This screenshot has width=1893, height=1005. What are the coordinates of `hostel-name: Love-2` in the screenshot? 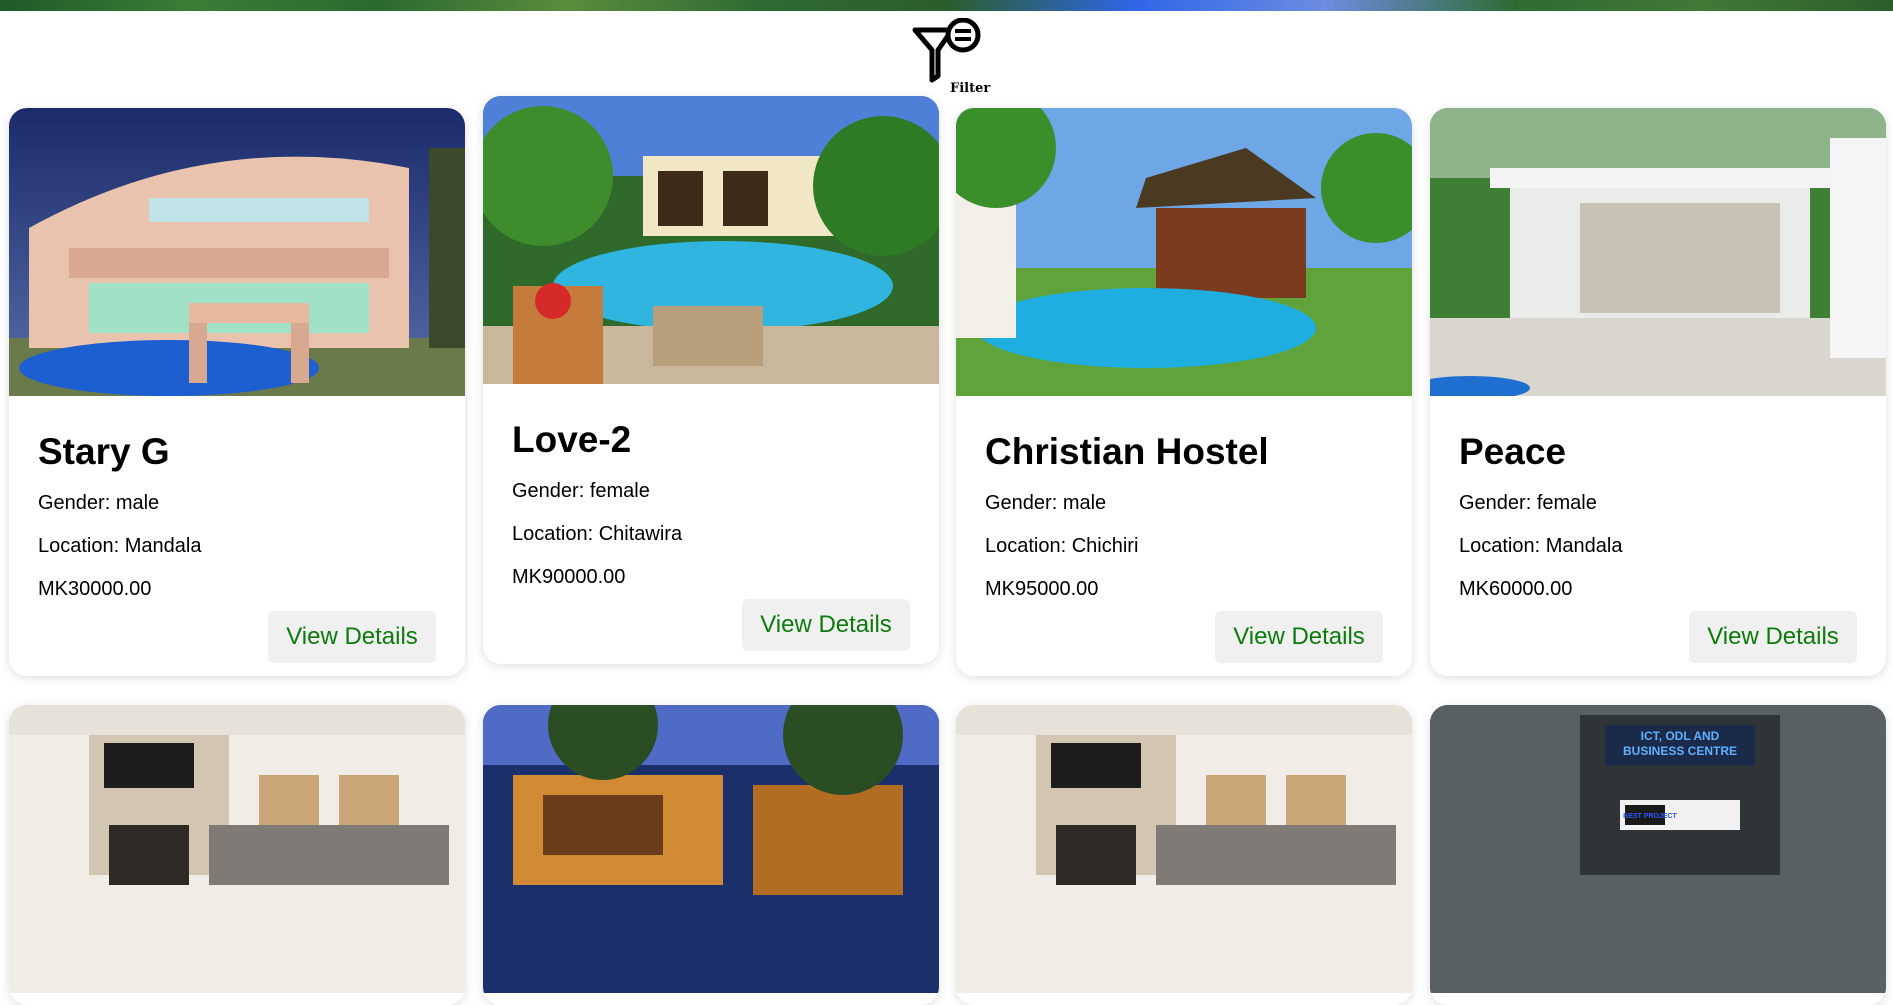 It's located at (572, 439).